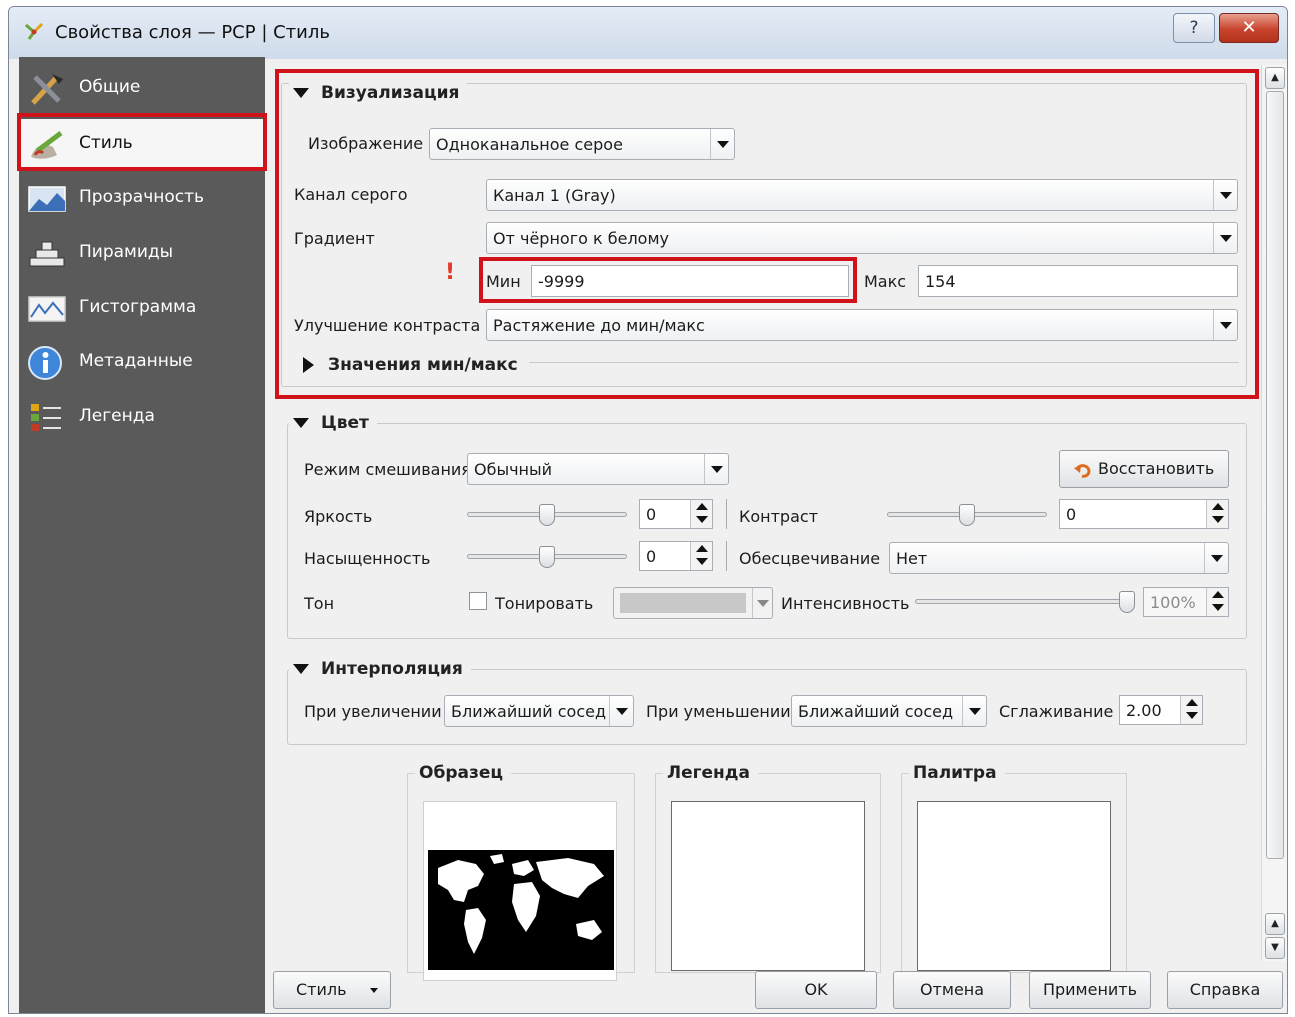 The width and height of the screenshot is (1295, 1017). I want to click on sidebar-item-general: Общие, so click(142, 88).